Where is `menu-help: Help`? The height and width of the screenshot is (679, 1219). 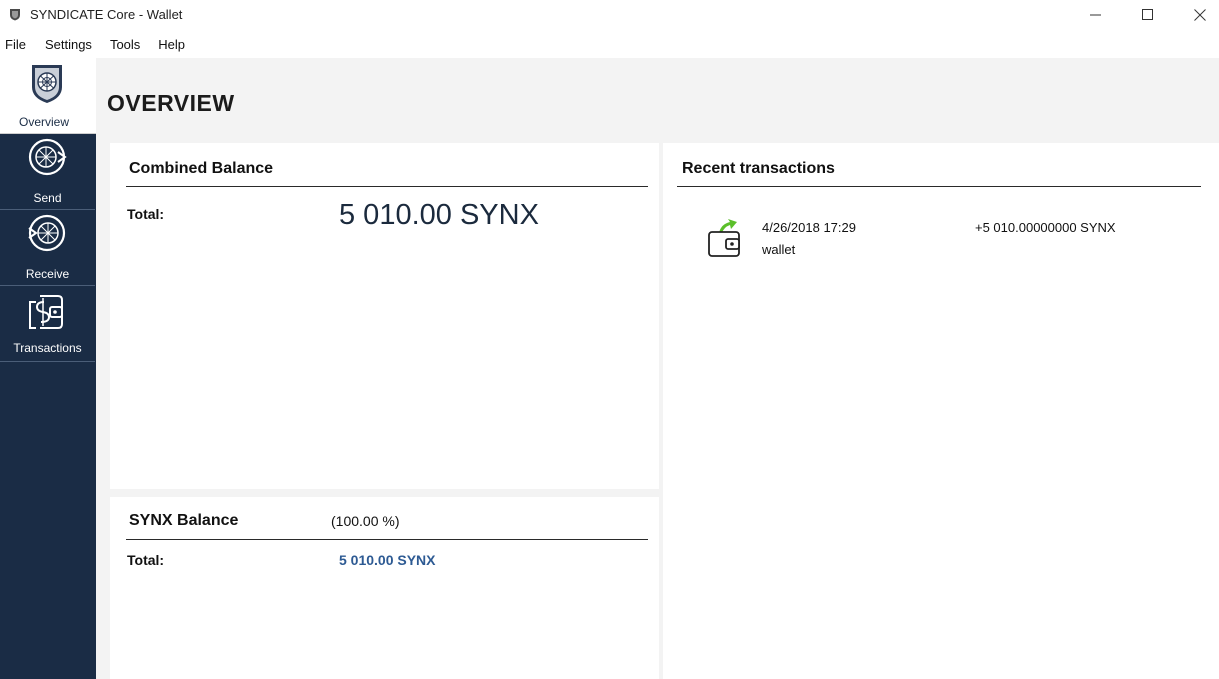
menu-help: Help is located at coordinates (171, 44).